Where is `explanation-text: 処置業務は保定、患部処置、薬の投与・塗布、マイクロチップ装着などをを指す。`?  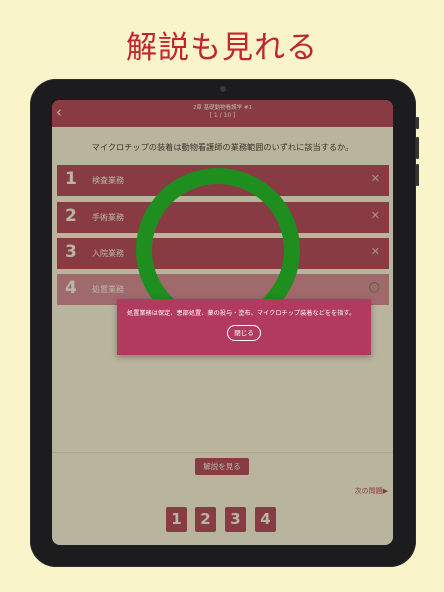
explanation-text: 処置業務は保定、患部処置、薬の投与・塗布、マイクロチップ装着などをを指す。 is located at coordinates (241, 313).